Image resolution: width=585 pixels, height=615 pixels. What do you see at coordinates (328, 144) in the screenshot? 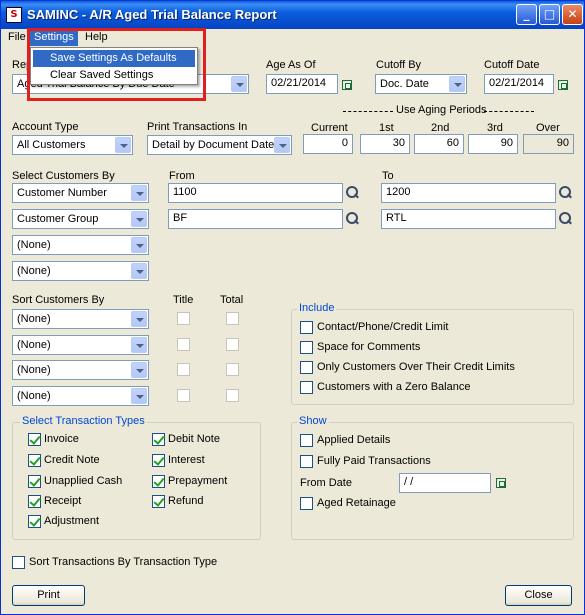
I see `aging-current-input: 0` at bounding box center [328, 144].